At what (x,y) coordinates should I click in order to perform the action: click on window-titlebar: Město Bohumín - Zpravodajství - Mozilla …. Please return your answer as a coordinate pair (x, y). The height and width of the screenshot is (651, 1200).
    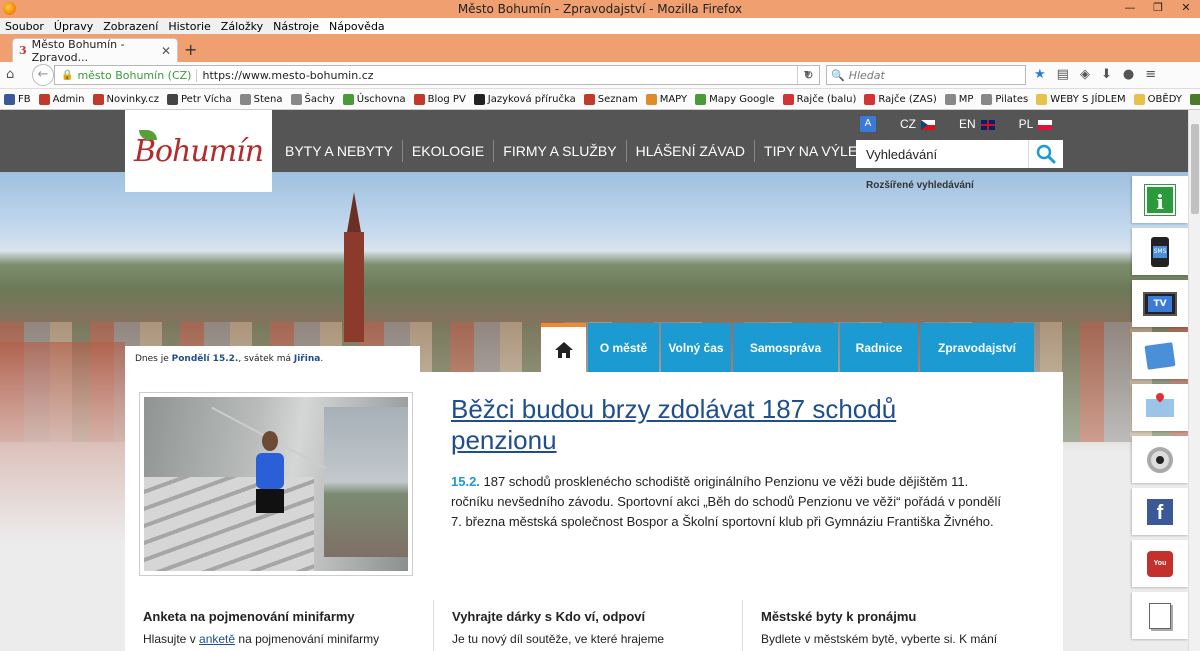
    Looking at the image, I should click on (600, 9).